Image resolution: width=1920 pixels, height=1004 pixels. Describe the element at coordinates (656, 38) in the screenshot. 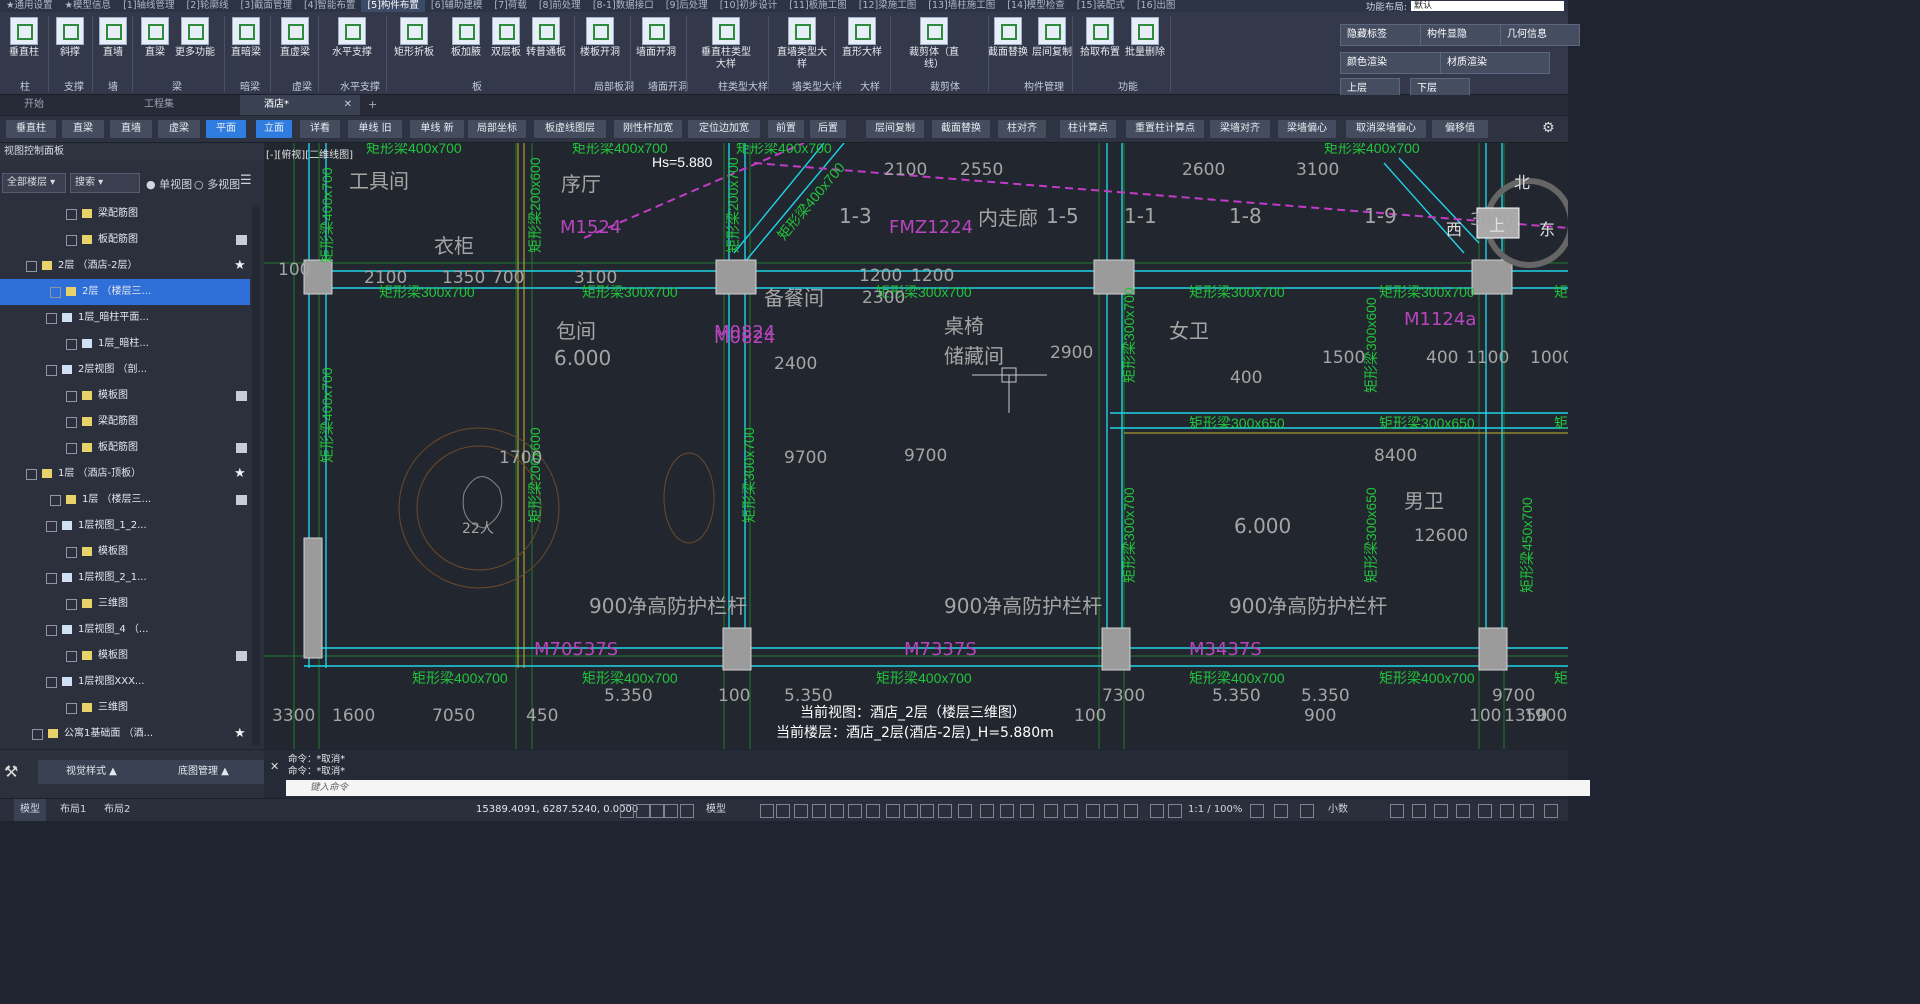

I see `ribbon-button: 墙面开洞` at that location.